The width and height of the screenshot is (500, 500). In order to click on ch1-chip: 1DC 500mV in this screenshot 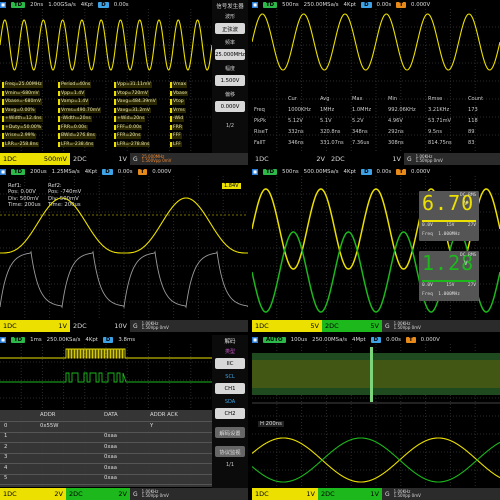, I will do `click(35, 159)`.